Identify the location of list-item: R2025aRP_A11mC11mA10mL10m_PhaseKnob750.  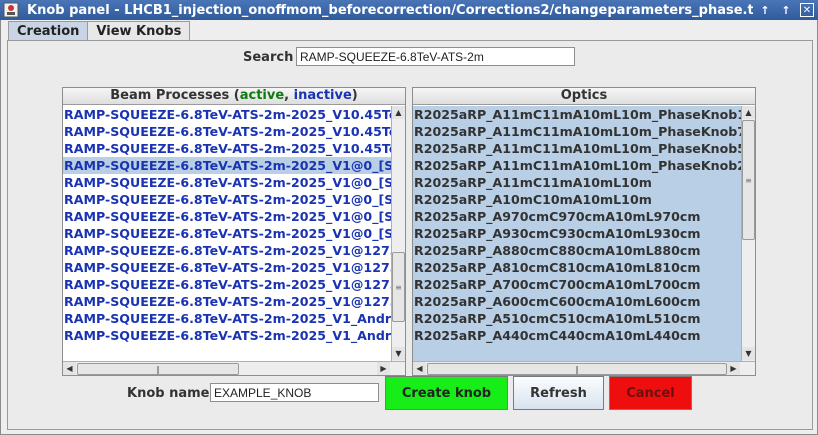
(577, 131).